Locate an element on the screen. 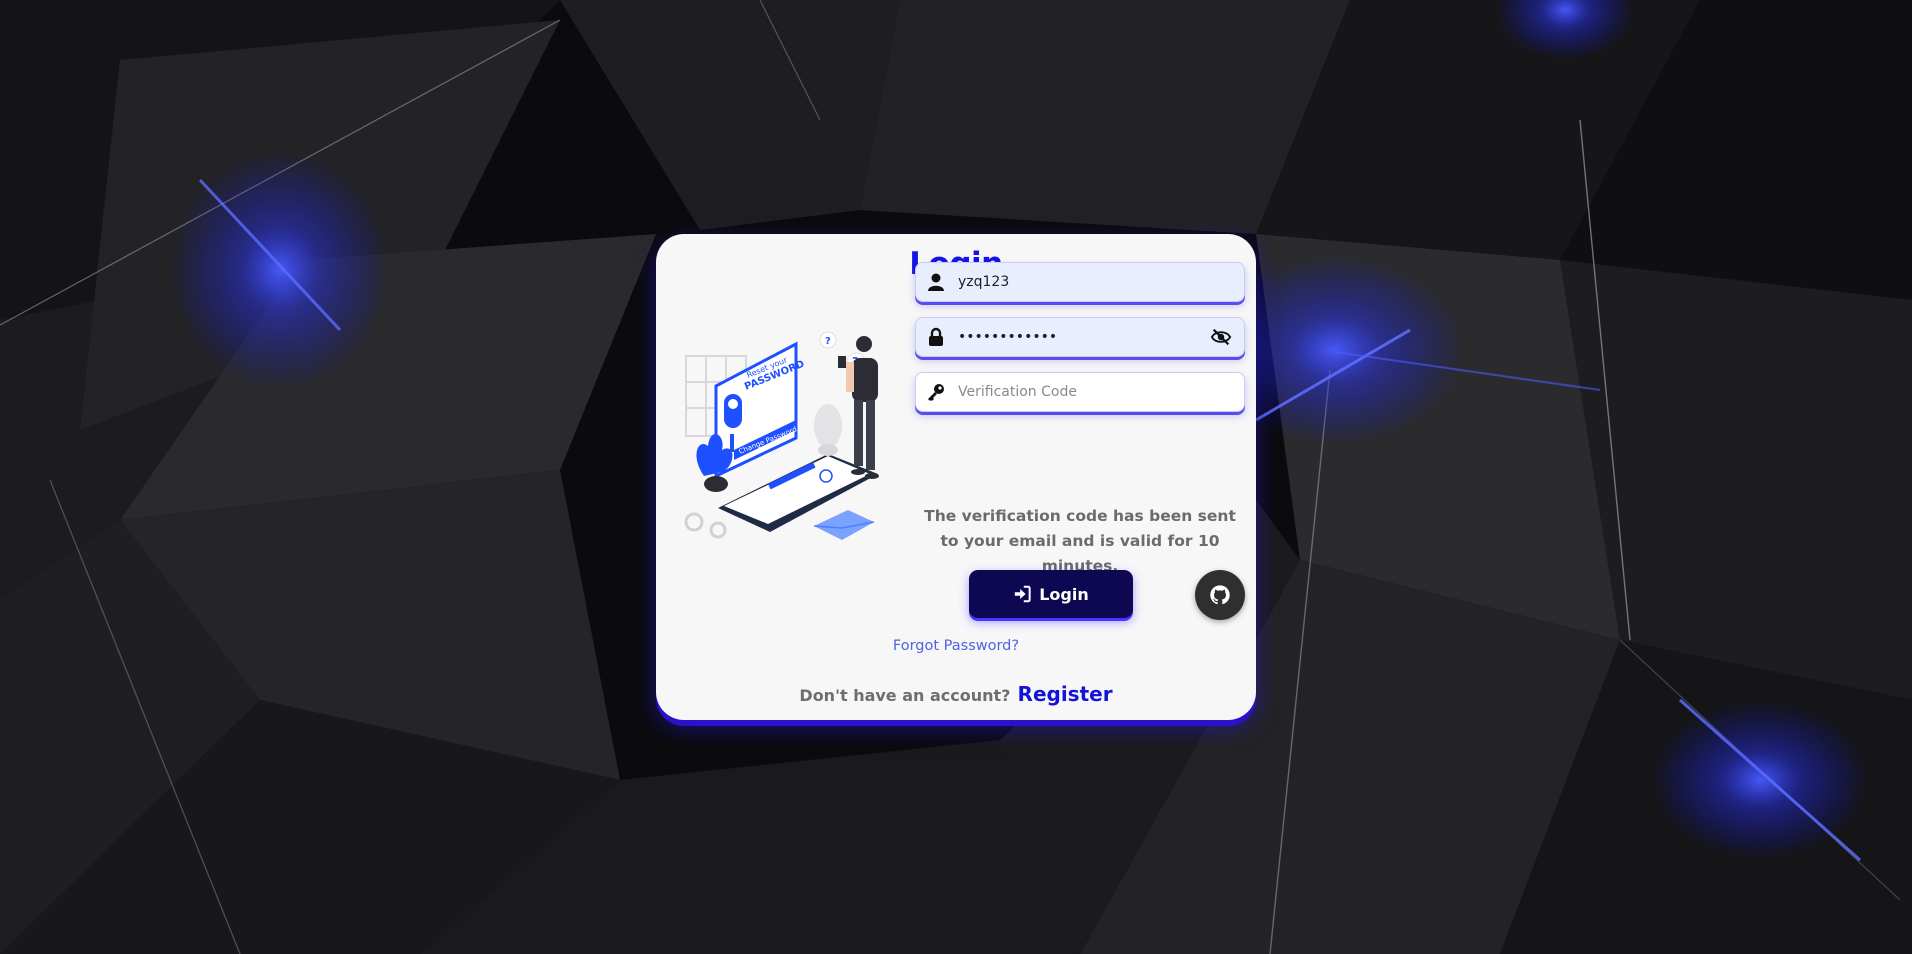  reset-password-illustration: Reset your PASSWORD Change Password ? ? is located at coordinates (781, 435).